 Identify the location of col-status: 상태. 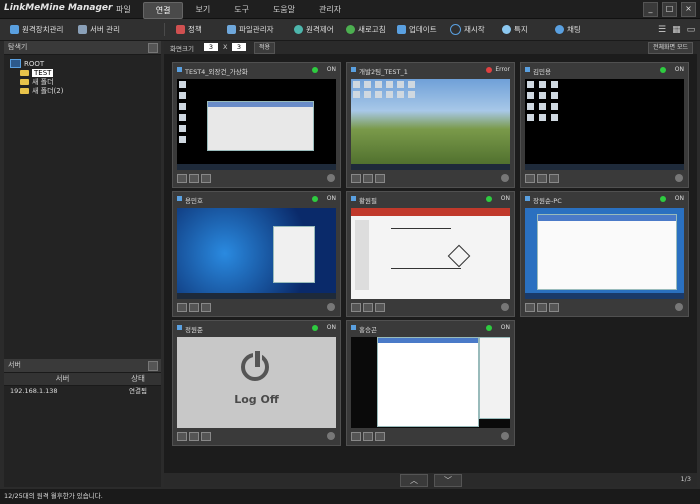
(138, 379).